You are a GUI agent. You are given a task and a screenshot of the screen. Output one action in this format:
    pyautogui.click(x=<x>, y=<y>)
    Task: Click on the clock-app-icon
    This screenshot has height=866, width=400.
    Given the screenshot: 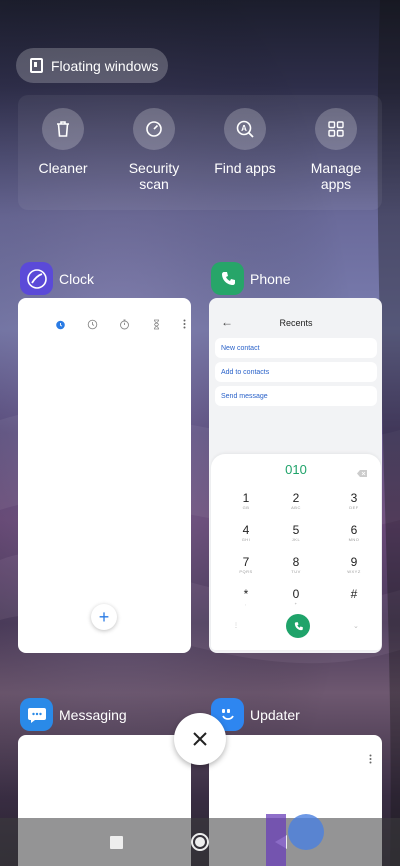 What is the action you would take?
    pyautogui.click(x=36, y=278)
    